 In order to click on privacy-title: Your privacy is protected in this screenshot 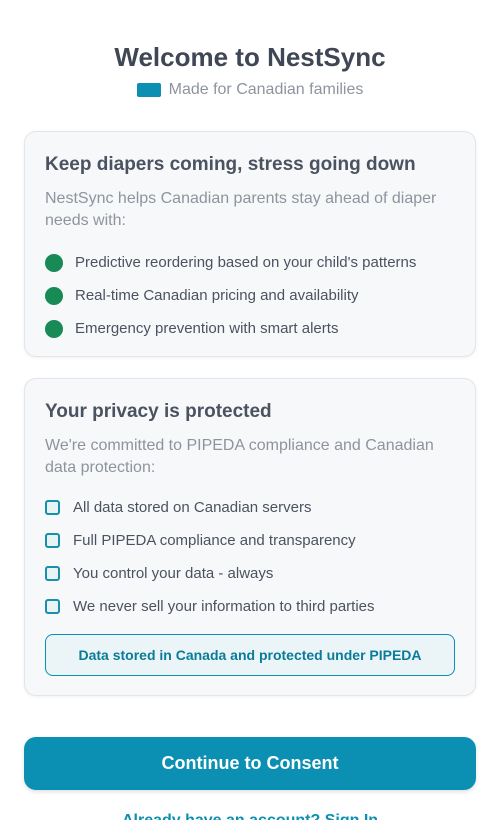, I will do `click(158, 411)`.